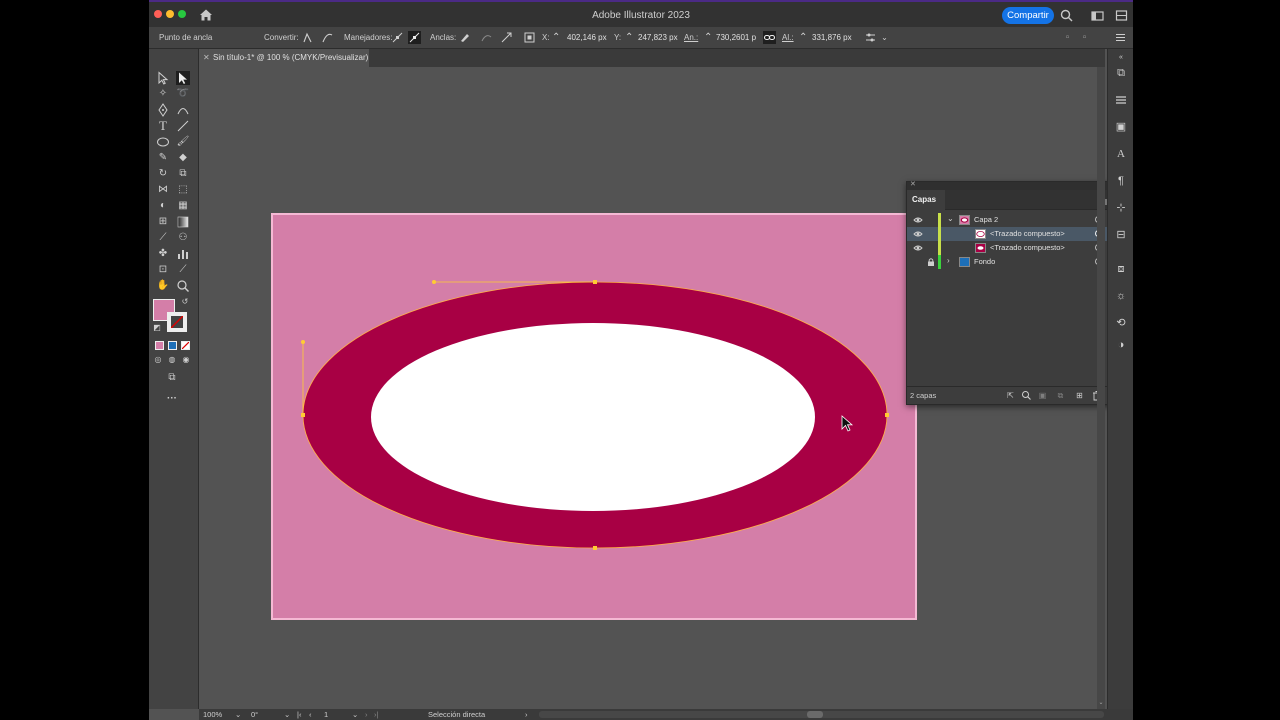 Image resolution: width=1280 pixels, height=720 pixels. What do you see at coordinates (1079, 395) in the screenshot?
I see `new-layer-icon: ⊞` at bounding box center [1079, 395].